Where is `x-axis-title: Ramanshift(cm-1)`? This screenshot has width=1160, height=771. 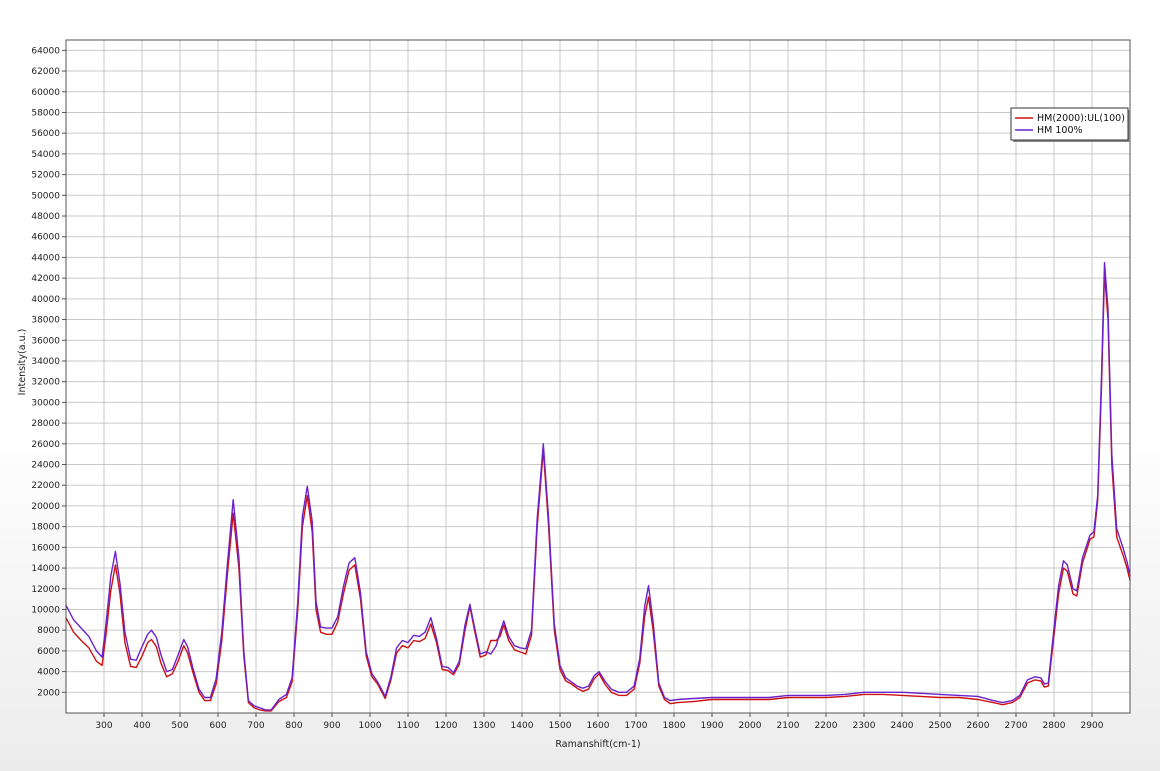
x-axis-title: Ramanshift(cm-1) is located at coordinates (597, 744).